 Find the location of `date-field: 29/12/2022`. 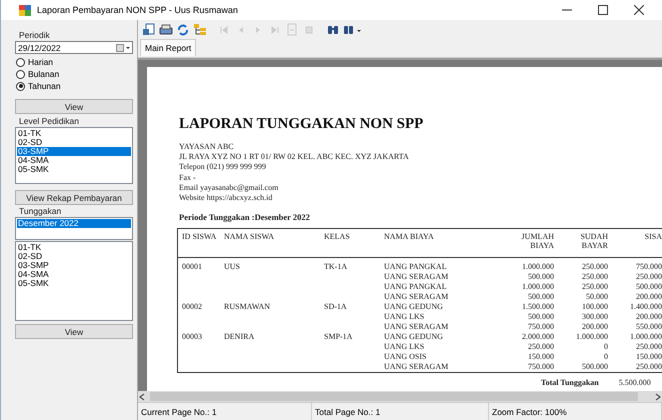

date-field: 29/12/2022 is located at coordinates (74, 47).